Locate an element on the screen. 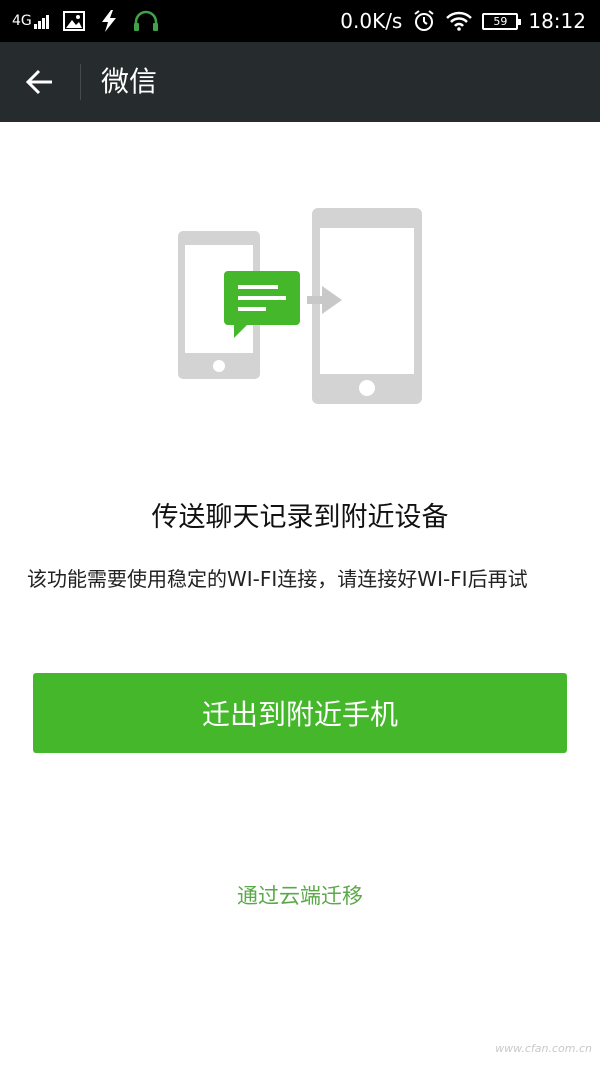  flash-icon is located at coordinates (108, 21).